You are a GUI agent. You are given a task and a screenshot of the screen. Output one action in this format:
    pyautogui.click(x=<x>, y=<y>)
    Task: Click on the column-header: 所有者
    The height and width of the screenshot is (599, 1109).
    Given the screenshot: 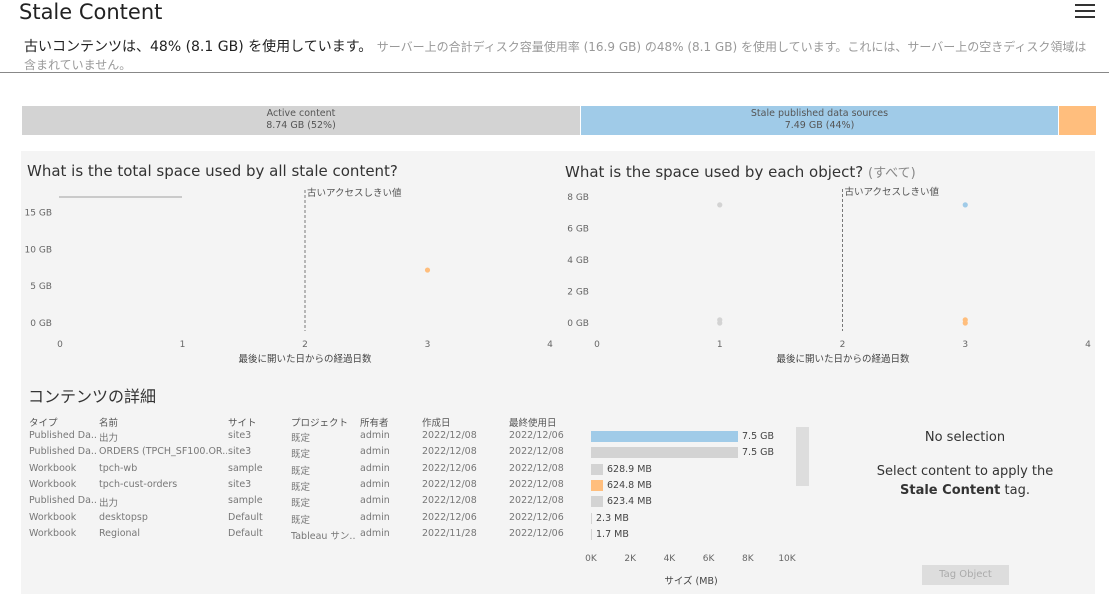 What is the action you would take?
    pyautogui.click(x=374, y=422)
    